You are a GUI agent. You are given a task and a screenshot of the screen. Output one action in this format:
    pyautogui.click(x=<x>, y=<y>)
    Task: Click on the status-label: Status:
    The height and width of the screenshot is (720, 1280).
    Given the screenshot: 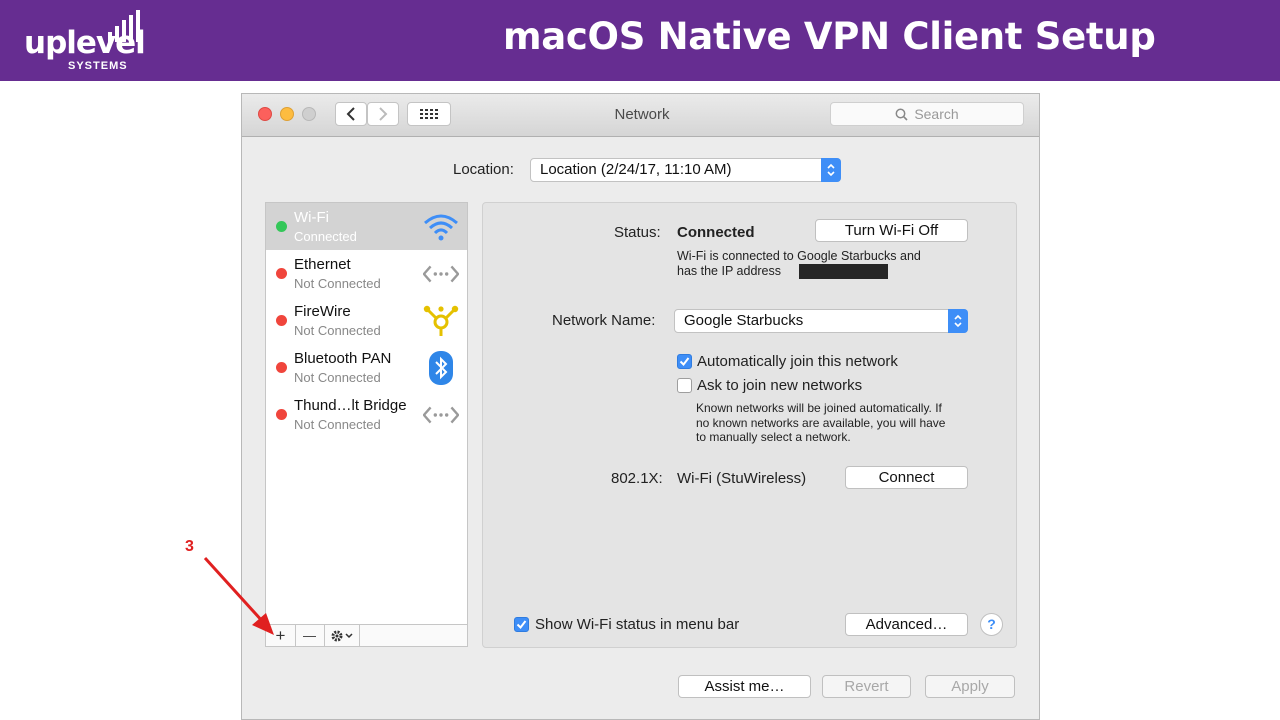 What is the action you would take?
    pyautogui.click(x=637, y=232)
    